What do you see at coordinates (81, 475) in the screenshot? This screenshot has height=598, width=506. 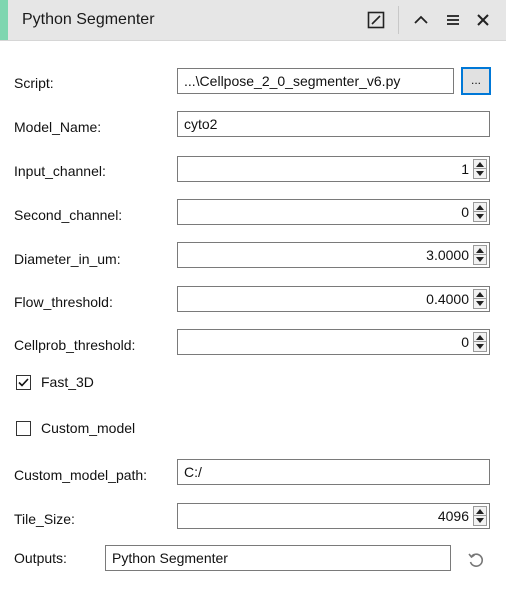 I see `custom-model-path-label: Custom_model_path:` at bounding box center [81, 475].